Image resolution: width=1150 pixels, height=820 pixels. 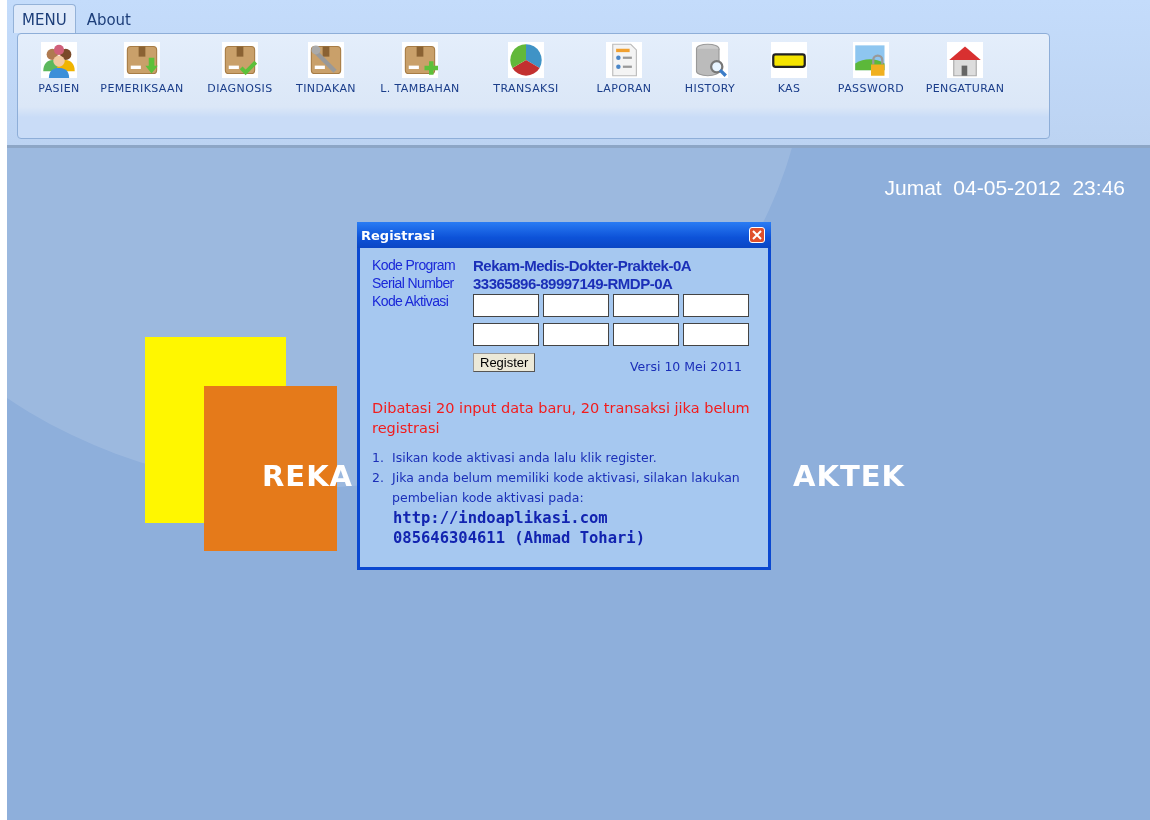 I want to click on ribbon-button: PASSWORD, so click(x=871, y=68).